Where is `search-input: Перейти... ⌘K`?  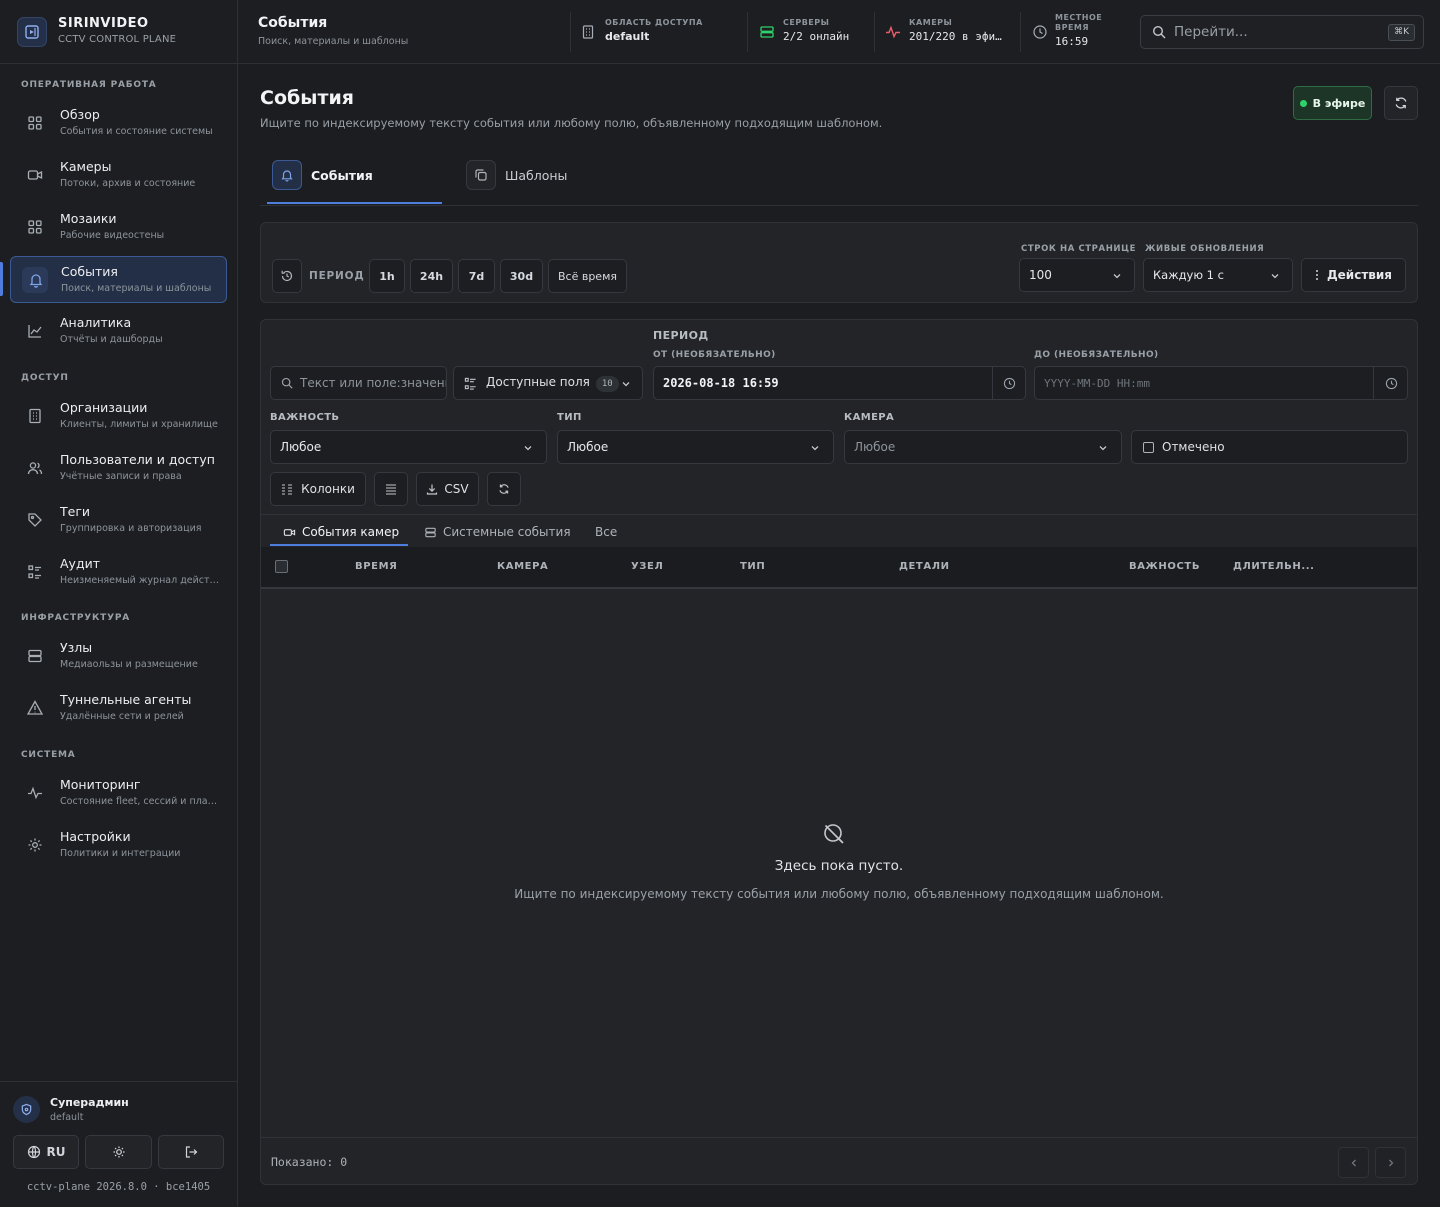 search-input: Перейти... ⌘K is located at coordinates (1282, 32).